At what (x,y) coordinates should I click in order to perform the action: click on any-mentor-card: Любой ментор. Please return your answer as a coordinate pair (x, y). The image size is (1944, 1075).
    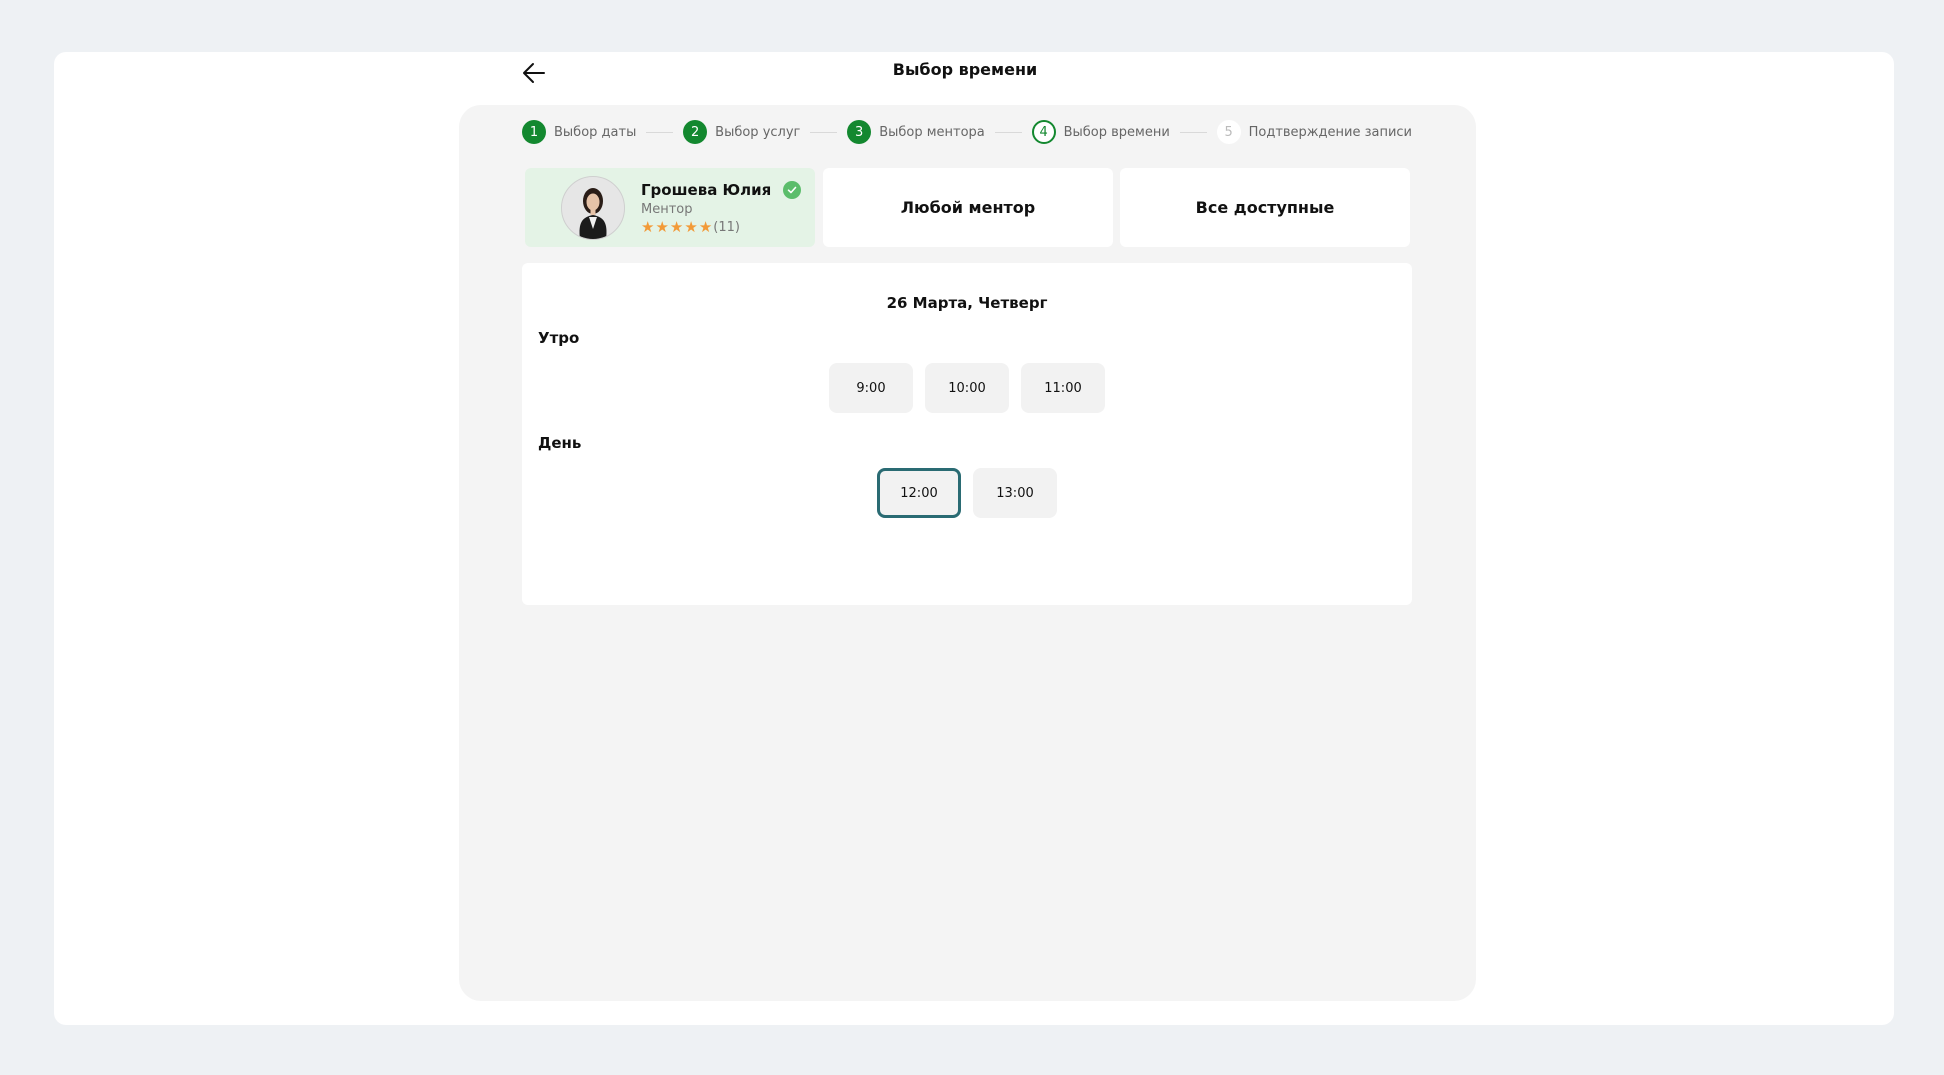
    Looking at the image, I should click on (968, 207).